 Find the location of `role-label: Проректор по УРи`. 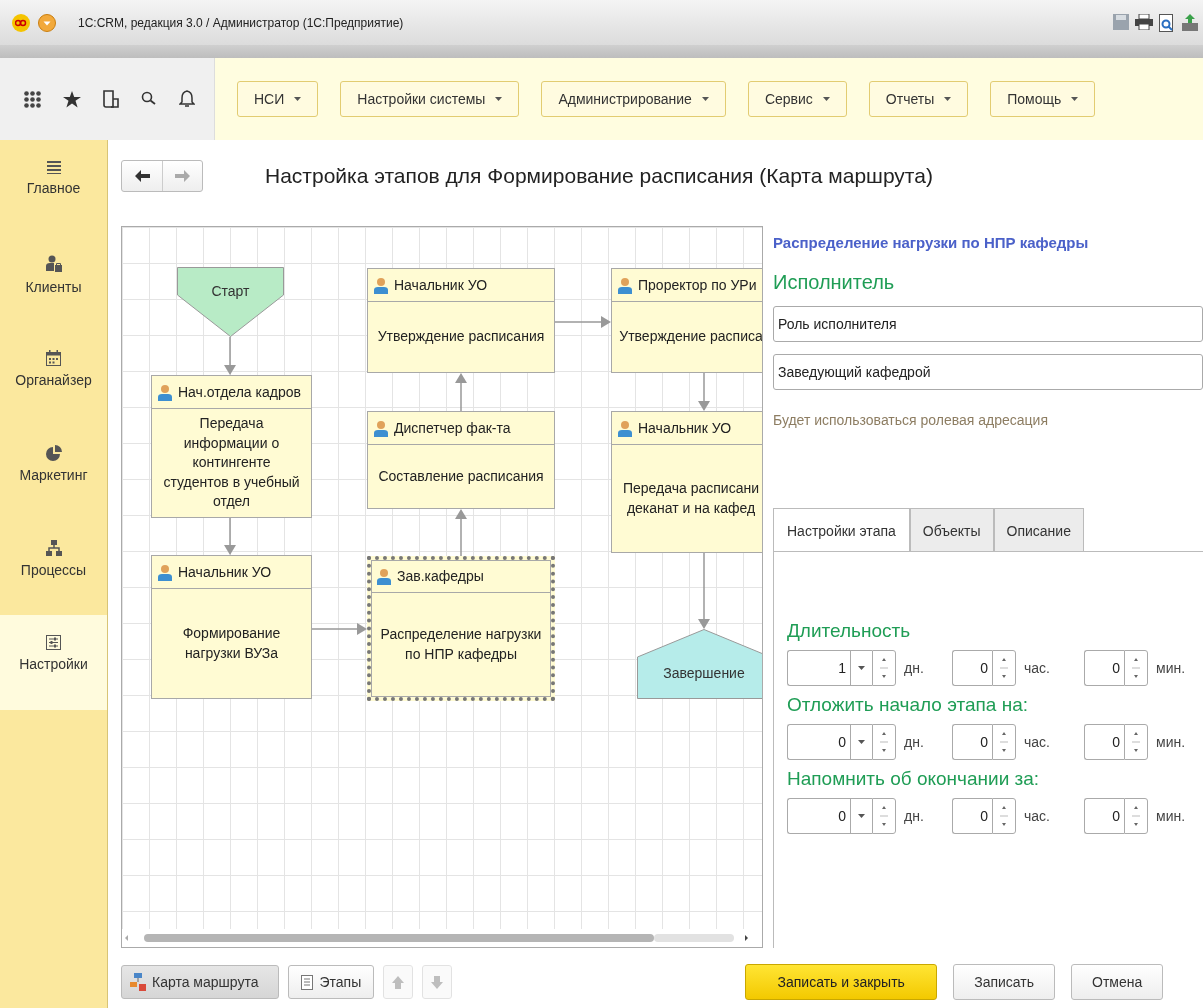

role-label: Проректор по УРи is located at coordinates (697, 285).